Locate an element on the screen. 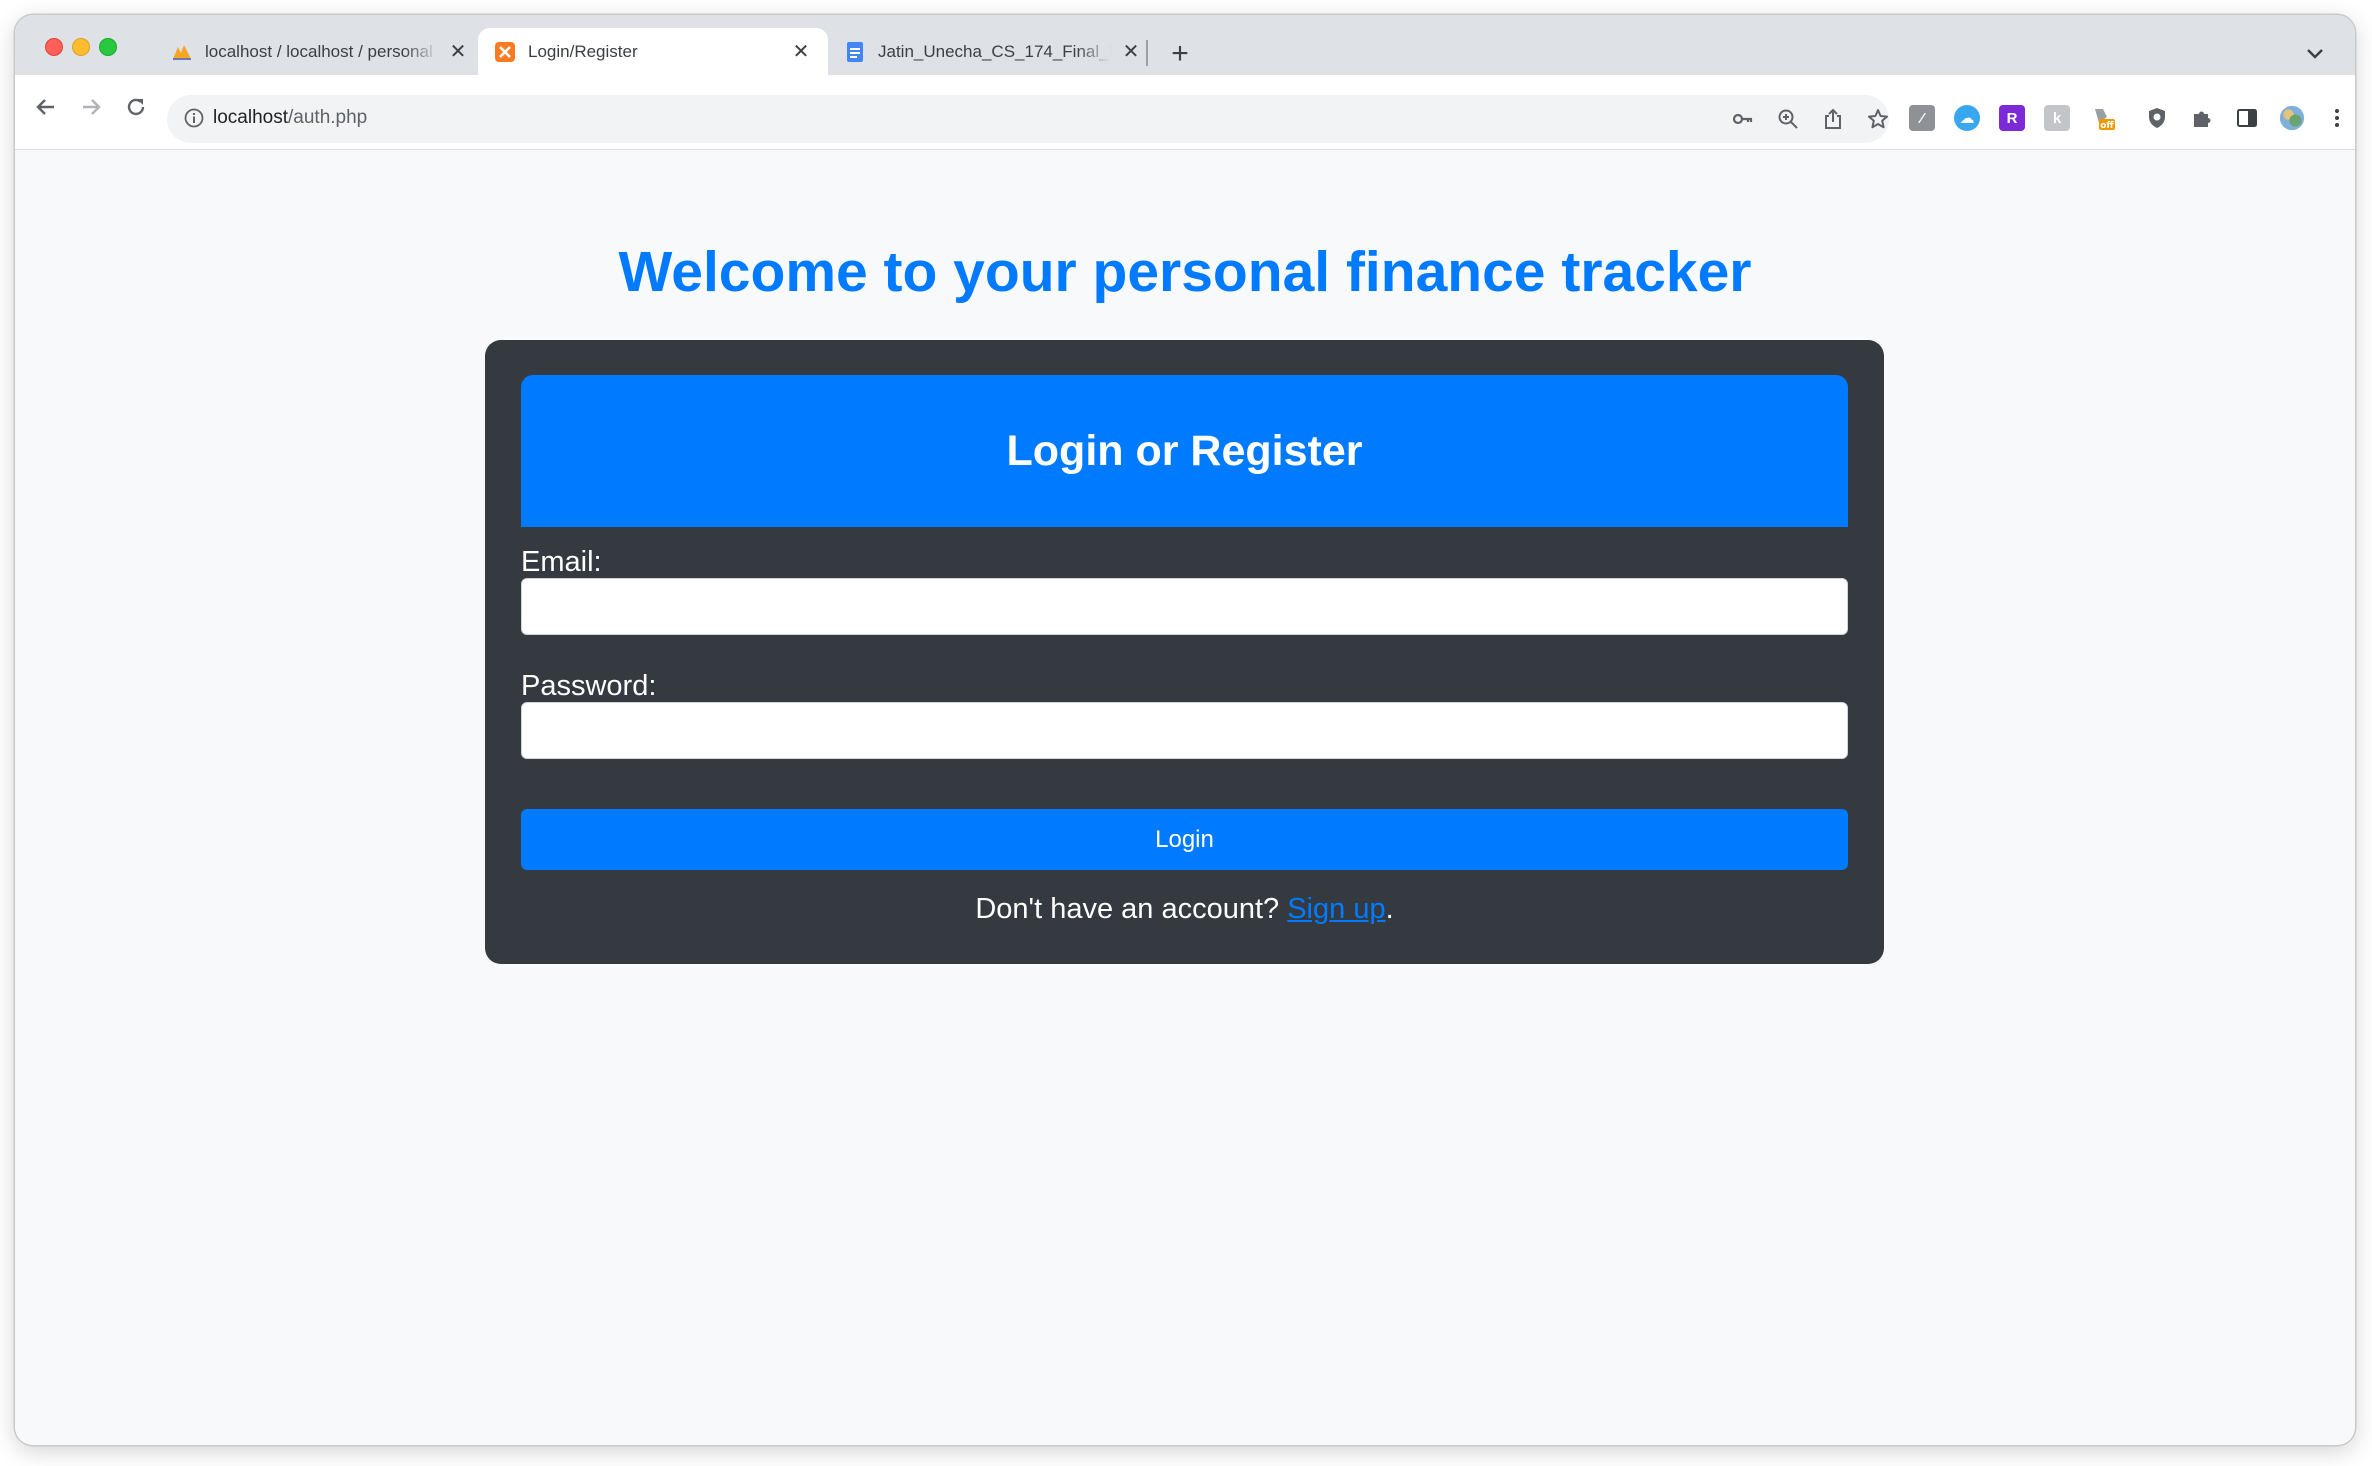 Image resolution: width=2372 pixels, height=1466 pixels. reload-icon is located at coordinates (136, 107).